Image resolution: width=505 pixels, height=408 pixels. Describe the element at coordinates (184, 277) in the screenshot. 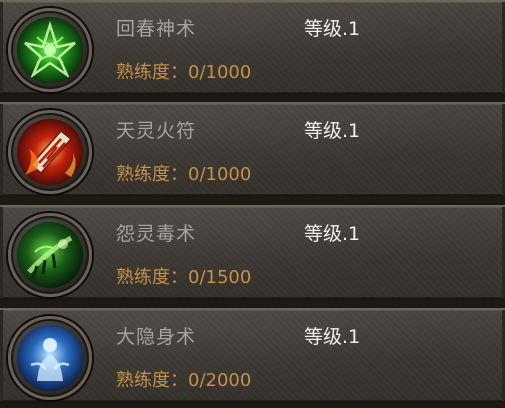

I see `skill-proficiency: 熟练度：0/1500` at that location.